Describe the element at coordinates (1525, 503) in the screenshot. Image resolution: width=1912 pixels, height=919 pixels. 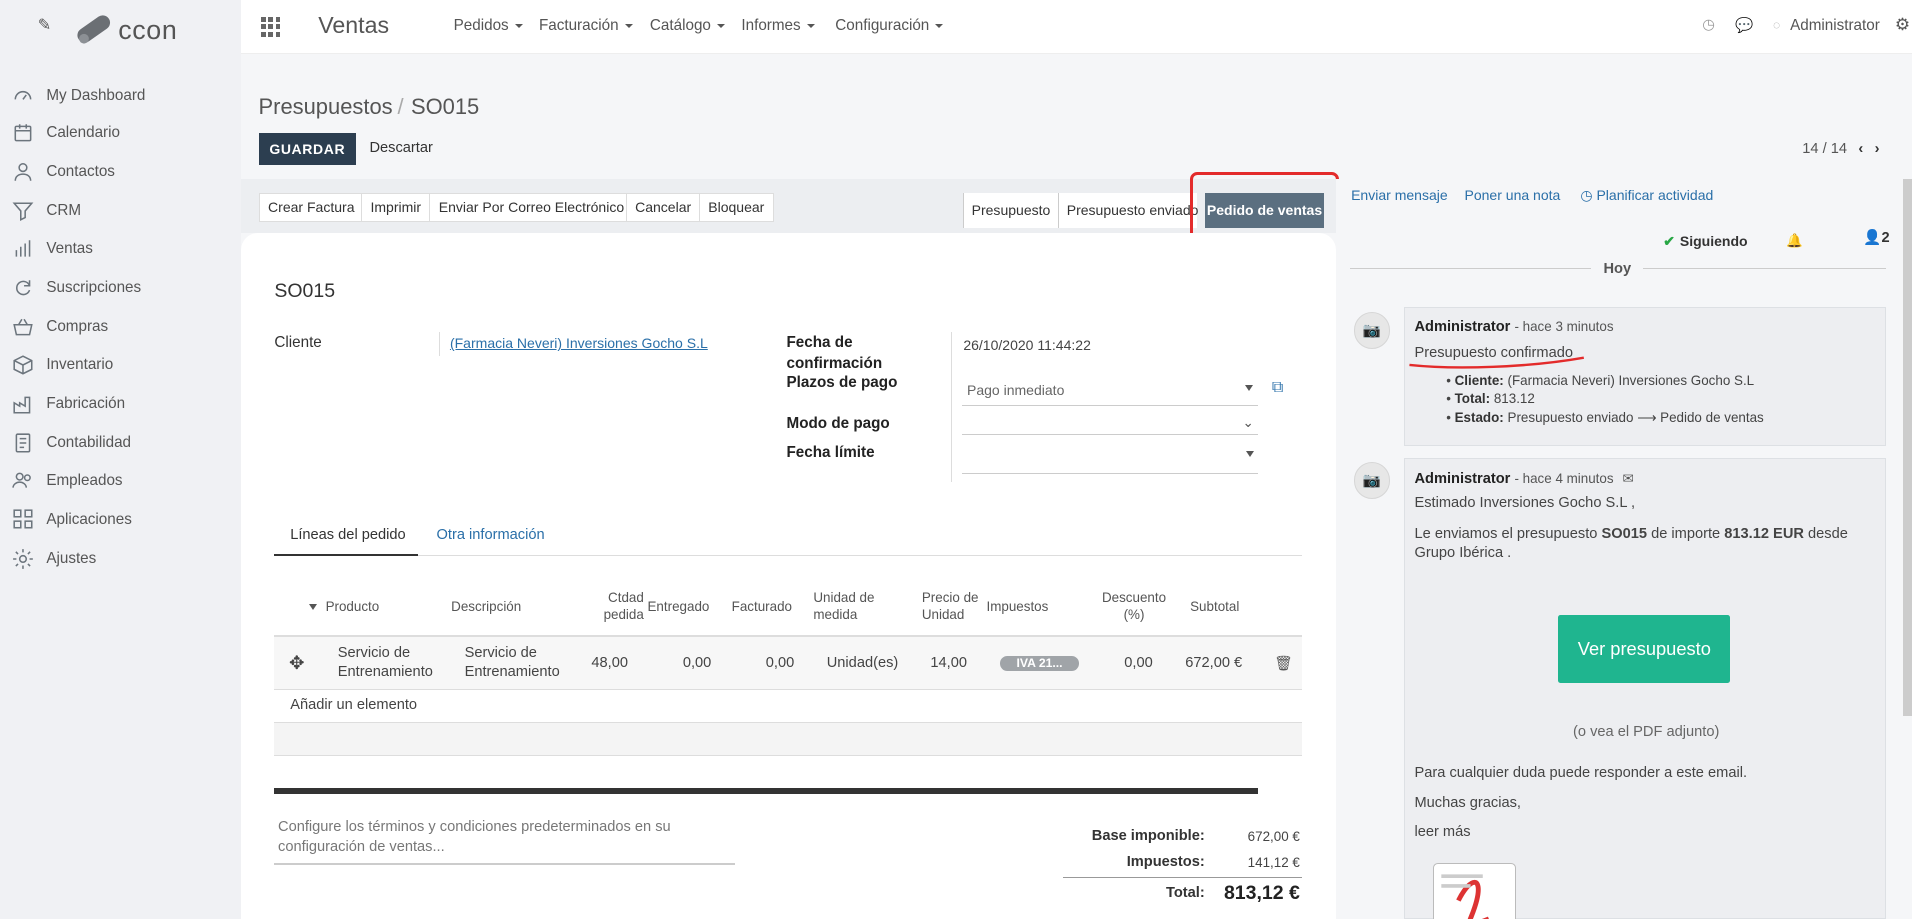
I see `email-greeting: Estimado Inversiones Gocho S.L ,` at that location.